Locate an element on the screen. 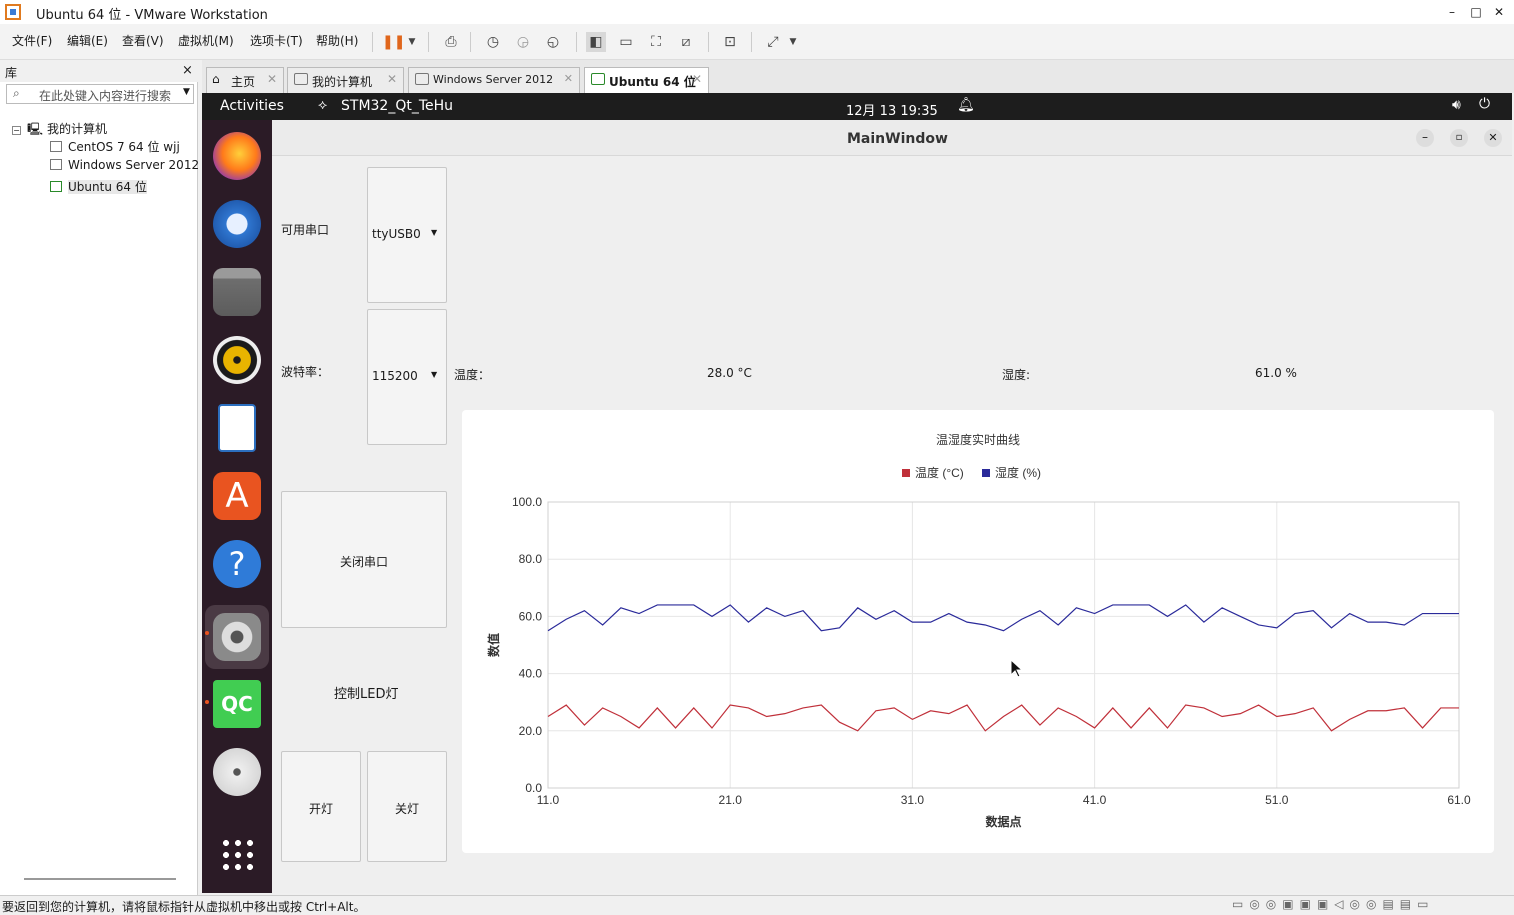  y-tick-label: 20.0 is located at coordinates (531, 731).